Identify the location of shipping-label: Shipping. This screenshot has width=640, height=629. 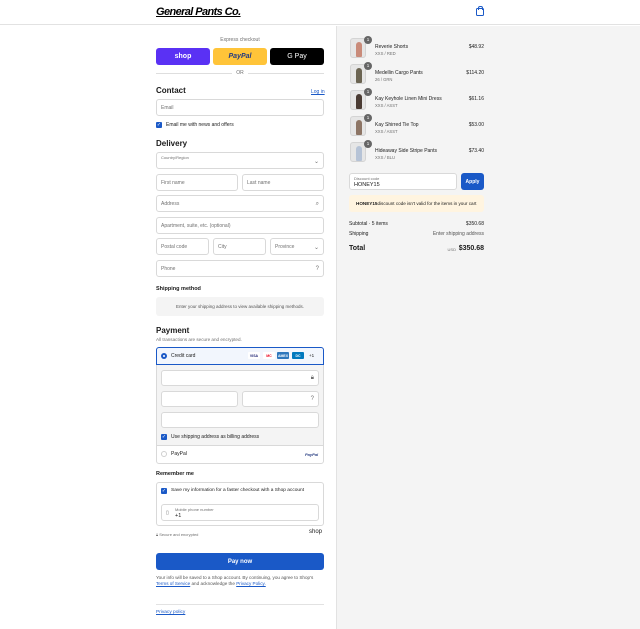
(359, 234).